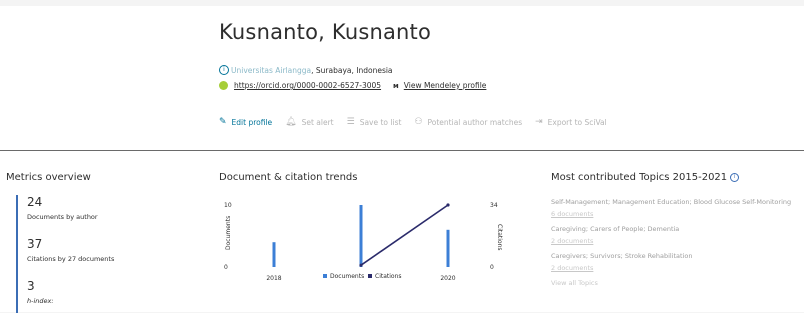  I want to click on list-icon: ☰, so click(350, 122).